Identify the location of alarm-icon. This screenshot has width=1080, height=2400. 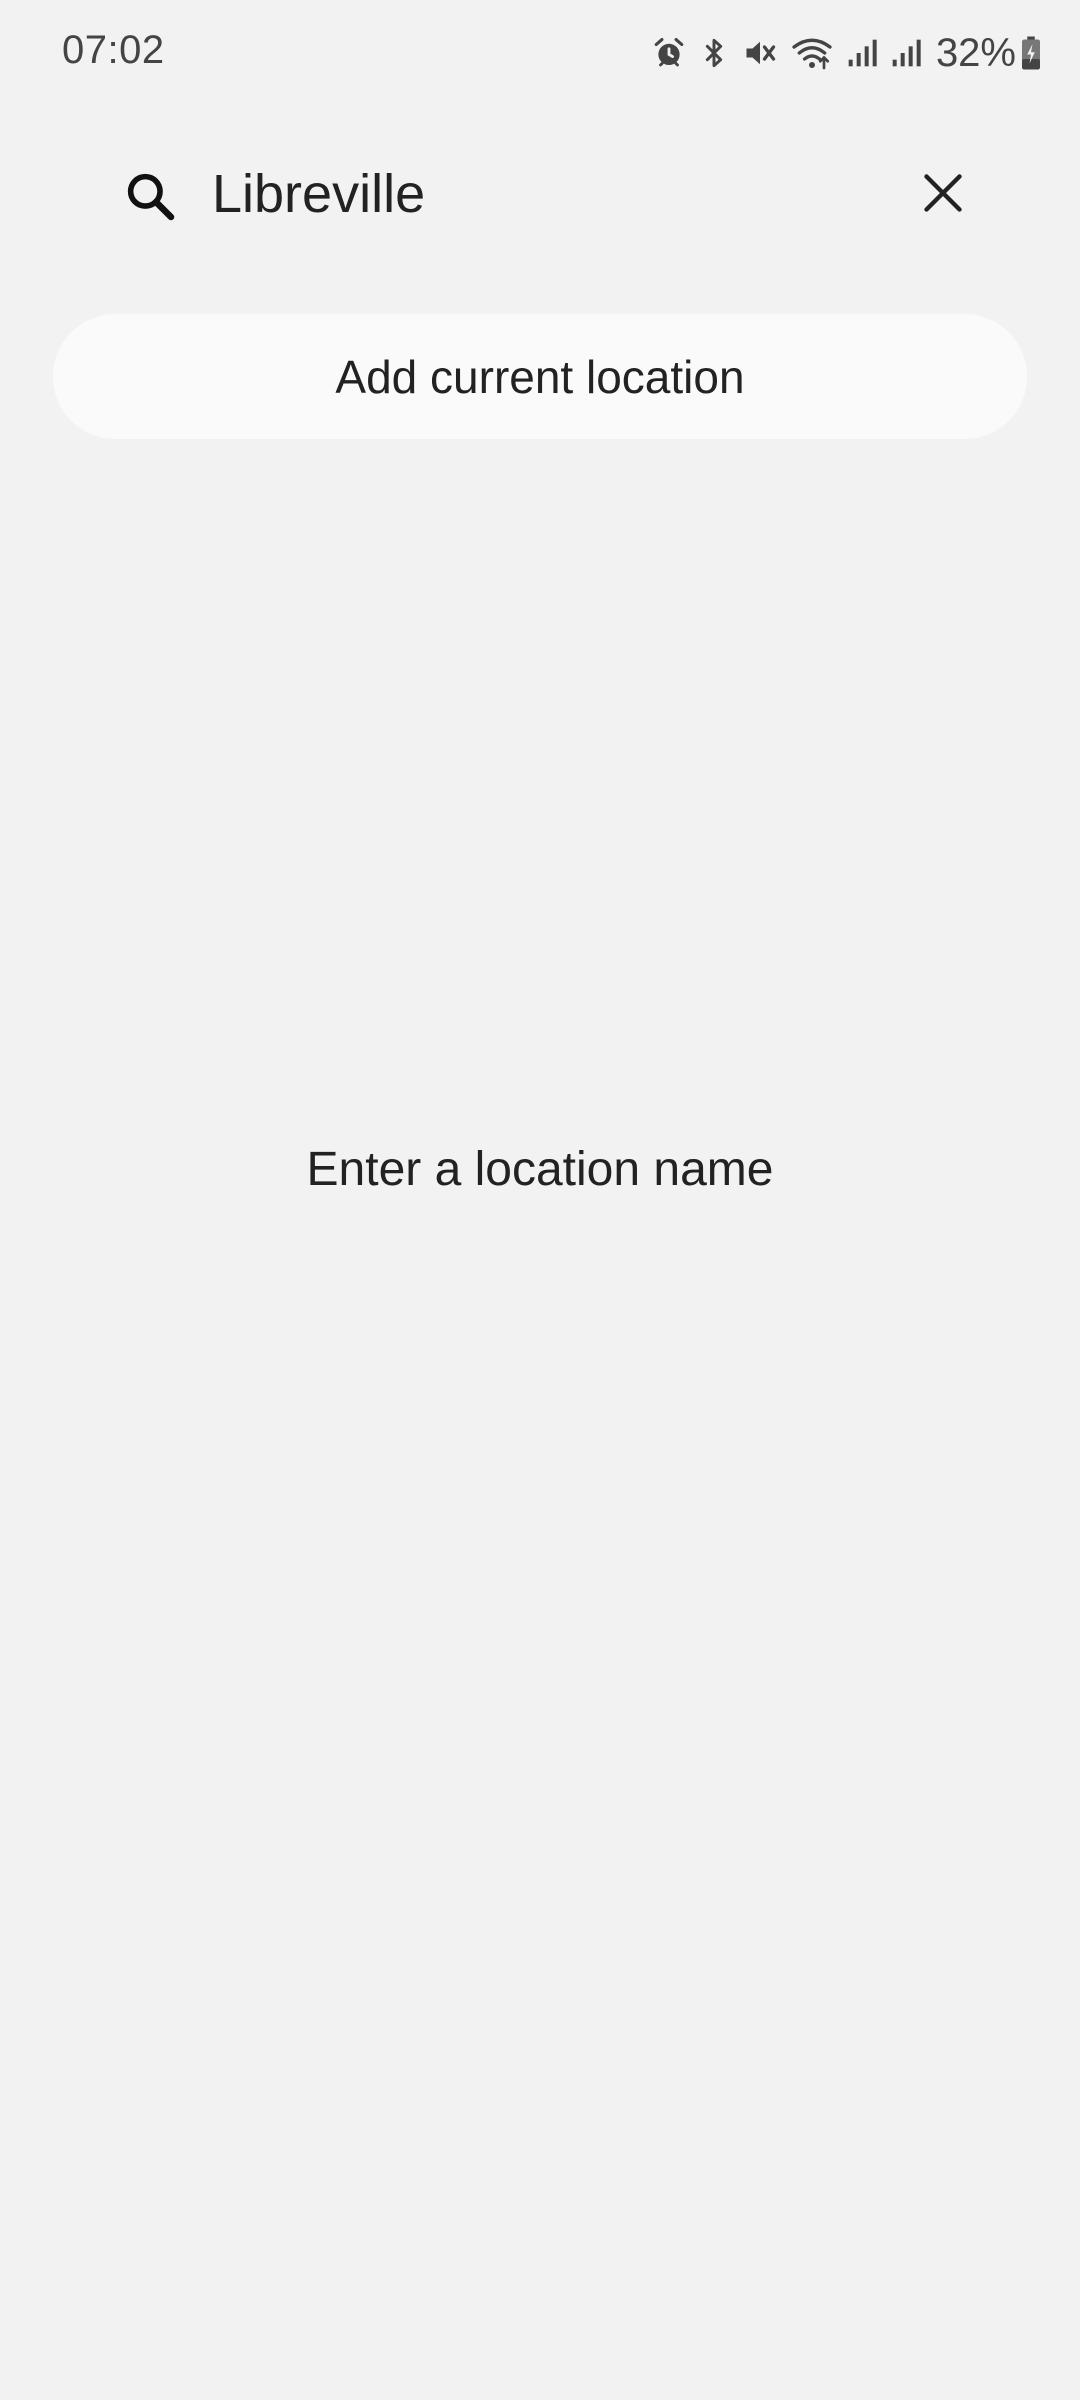
(669, 53).